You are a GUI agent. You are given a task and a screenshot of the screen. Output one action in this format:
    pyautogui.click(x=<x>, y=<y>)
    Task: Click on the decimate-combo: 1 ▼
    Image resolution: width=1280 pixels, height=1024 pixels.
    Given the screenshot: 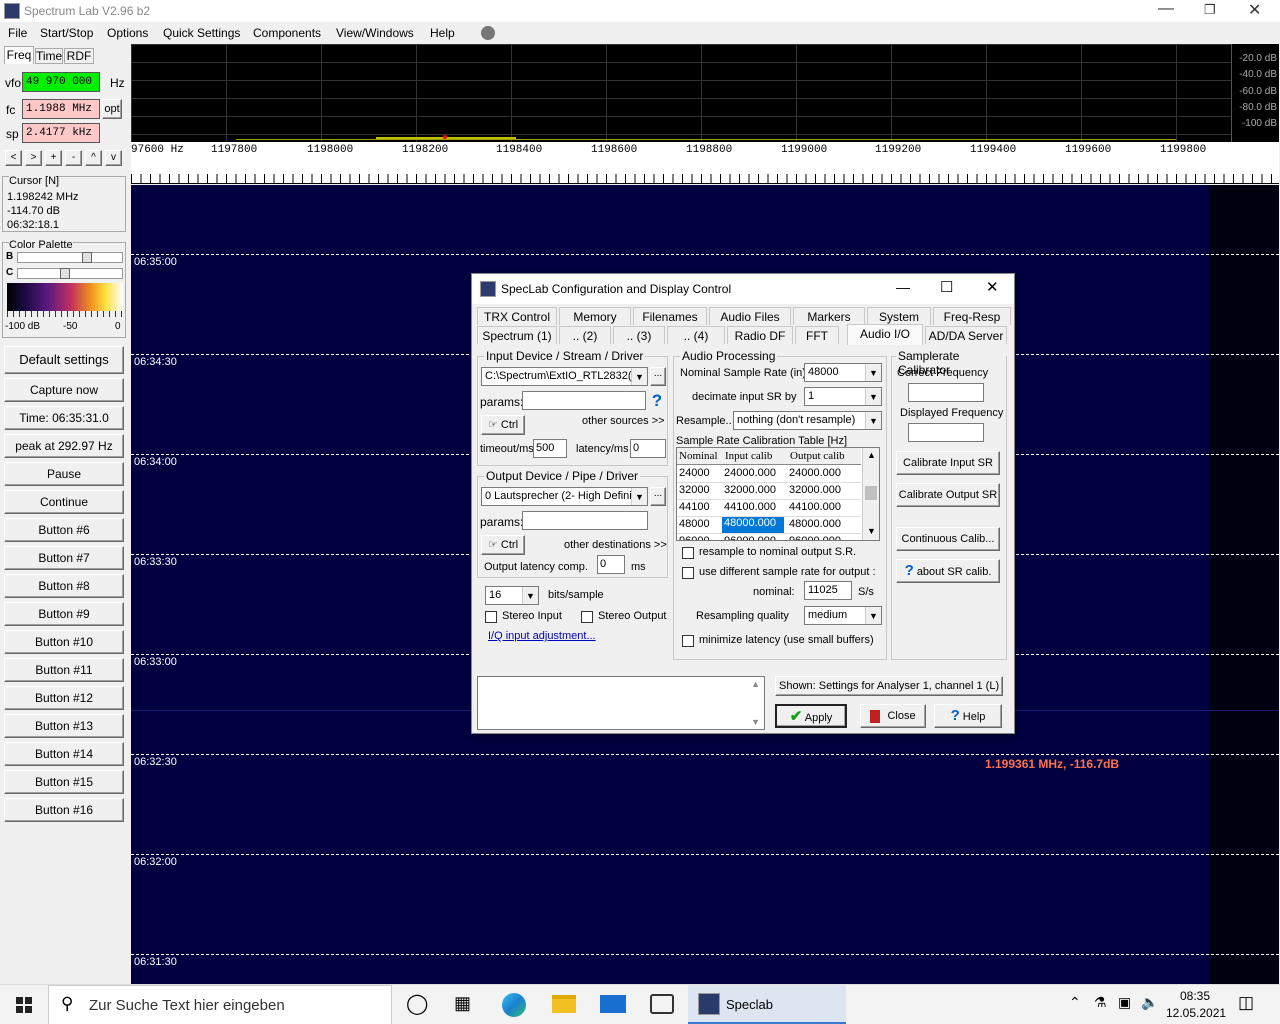 What is the action you would take?
    pyautogui.click(x=843, y=396)
    